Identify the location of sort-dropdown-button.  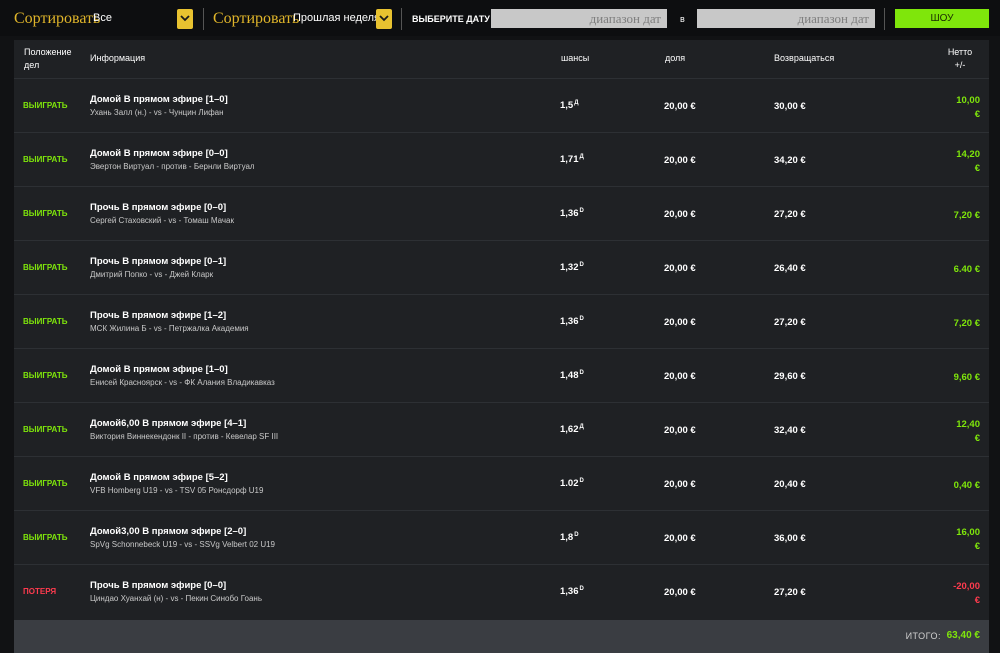
(185, 19).